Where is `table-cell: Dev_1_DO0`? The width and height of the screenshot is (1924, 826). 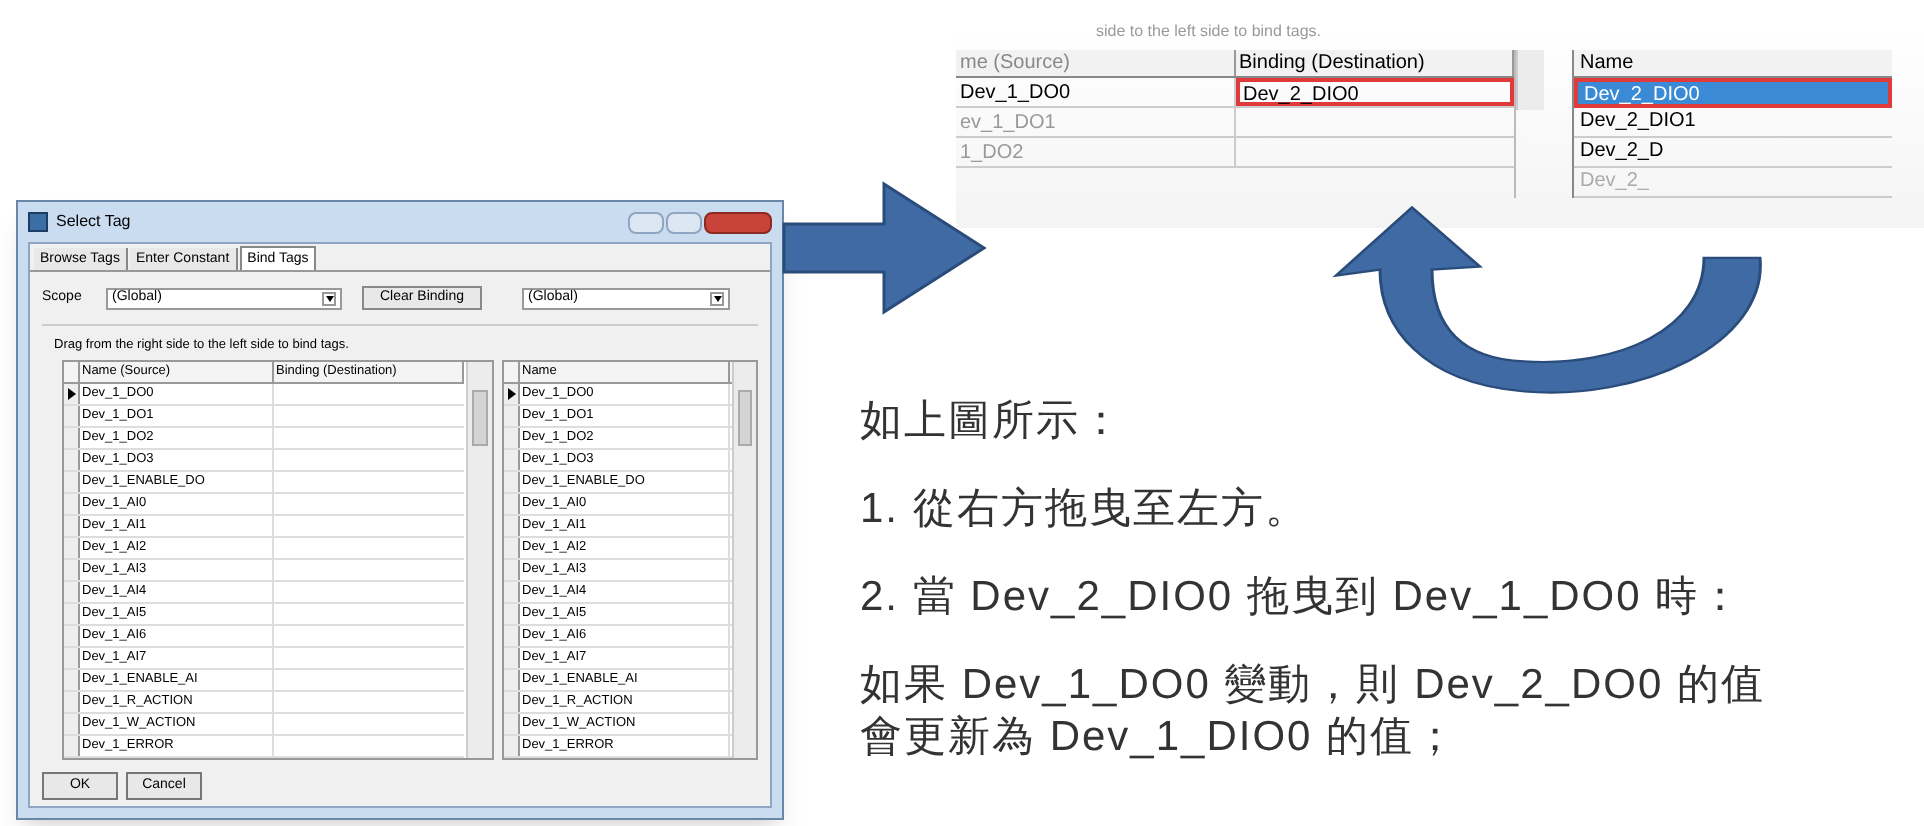 table-cell: Dev_1_DO0 is located at coordinates (1095, 92).